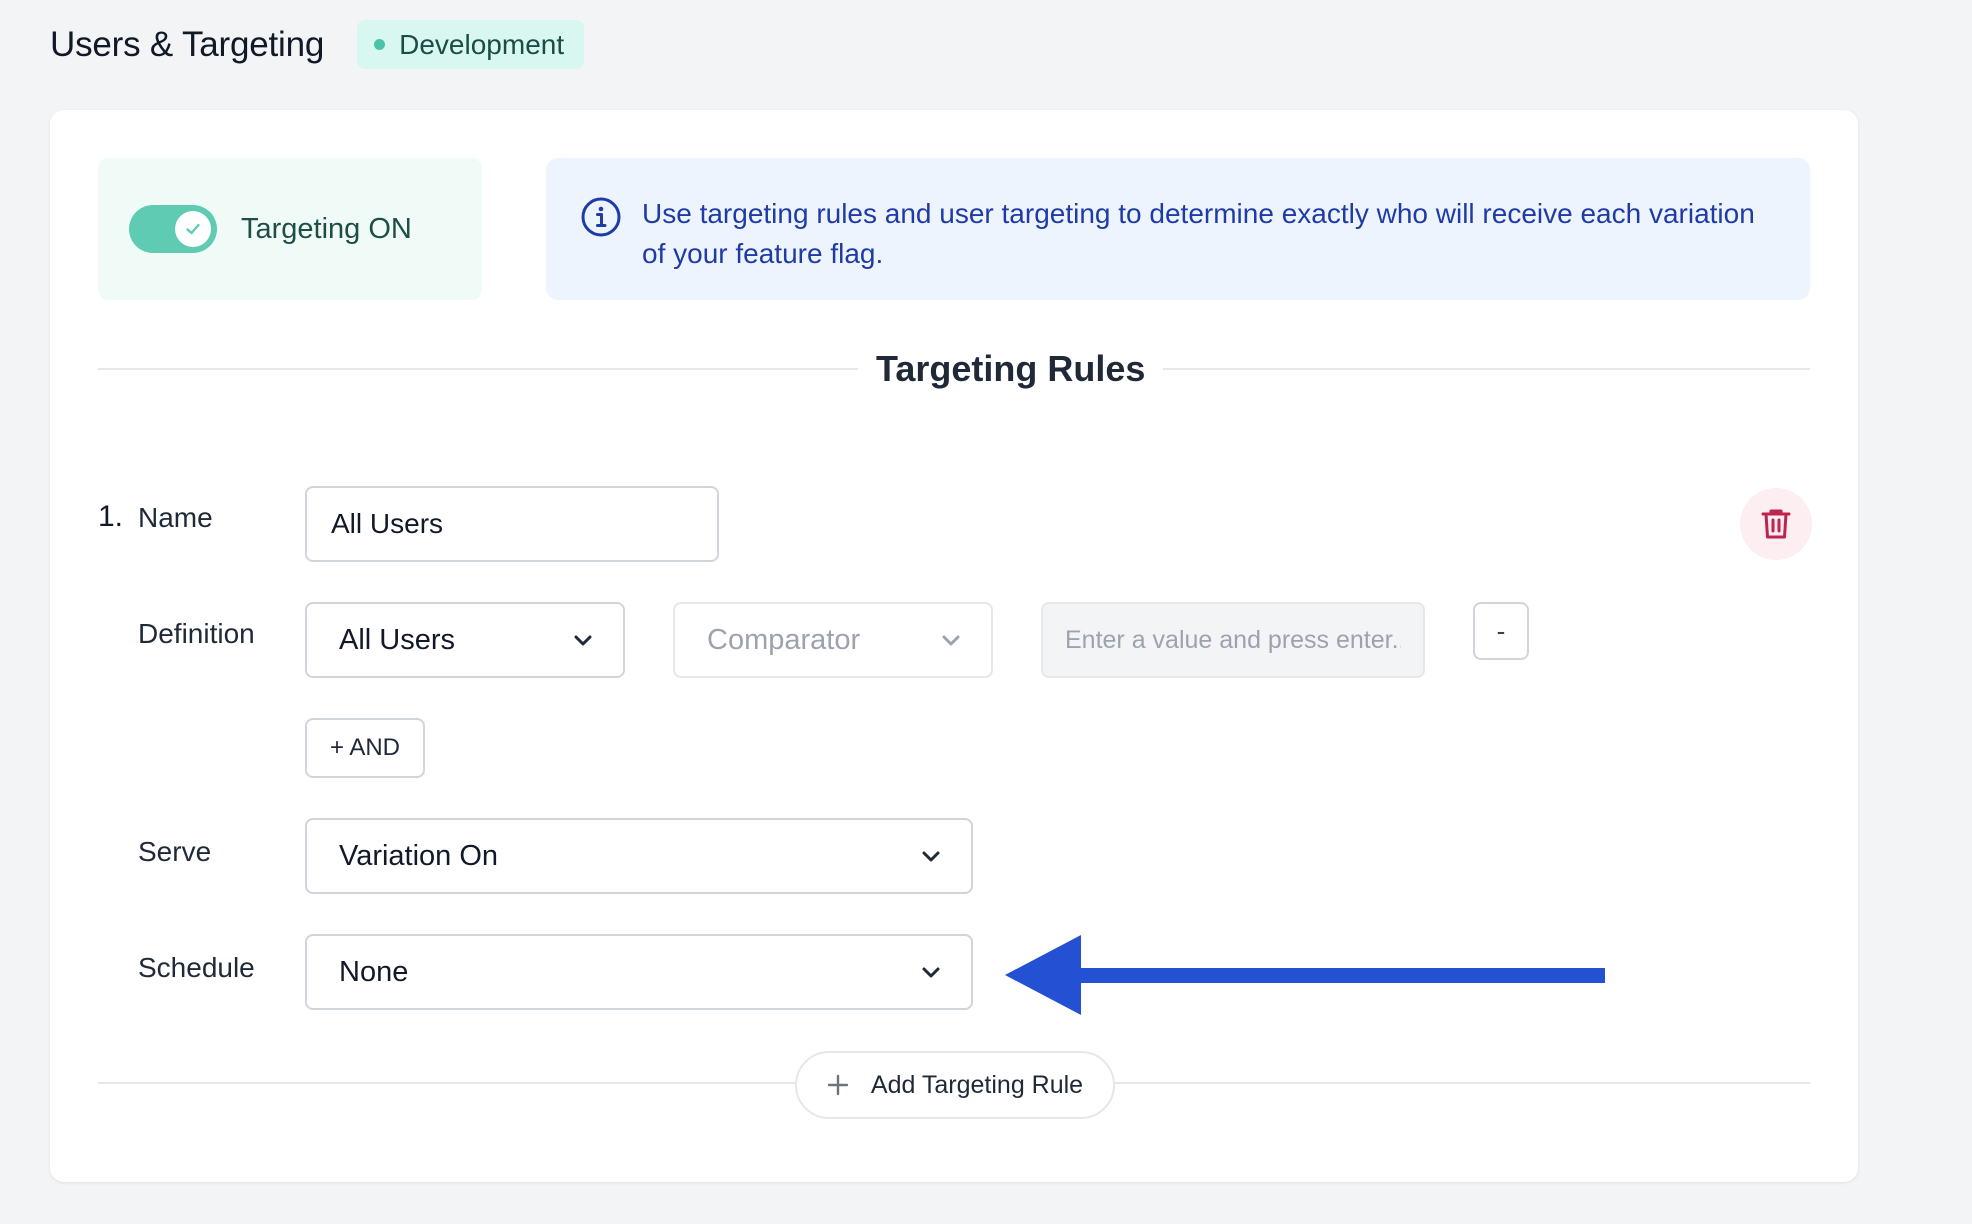 This screenshot has width=1972, height=1224. What do you see at coordinates (173, 229) in the screenshot?
I see `targeting-toggle` at bounding box center [173, 229].